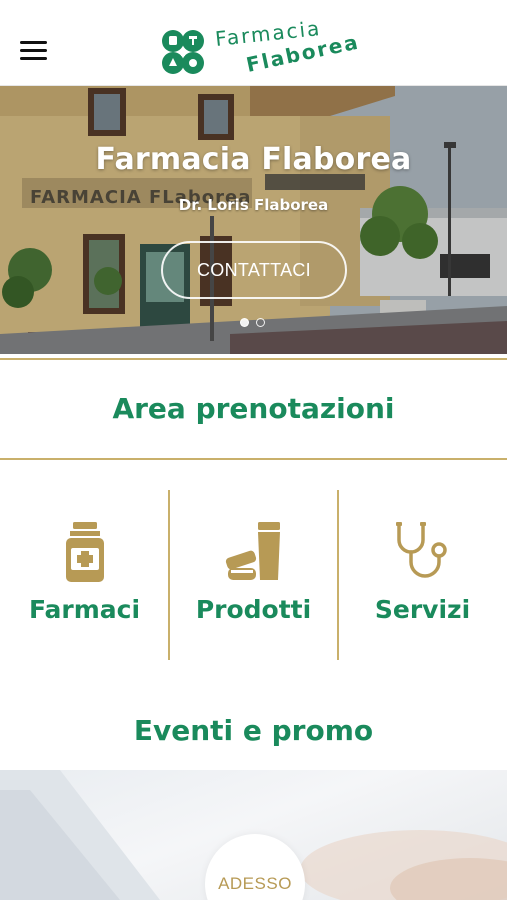 Image resolution: width=507 pixels, height=900 pixels. I want to click on promo-banner: ADESSO, so click(253, 835).